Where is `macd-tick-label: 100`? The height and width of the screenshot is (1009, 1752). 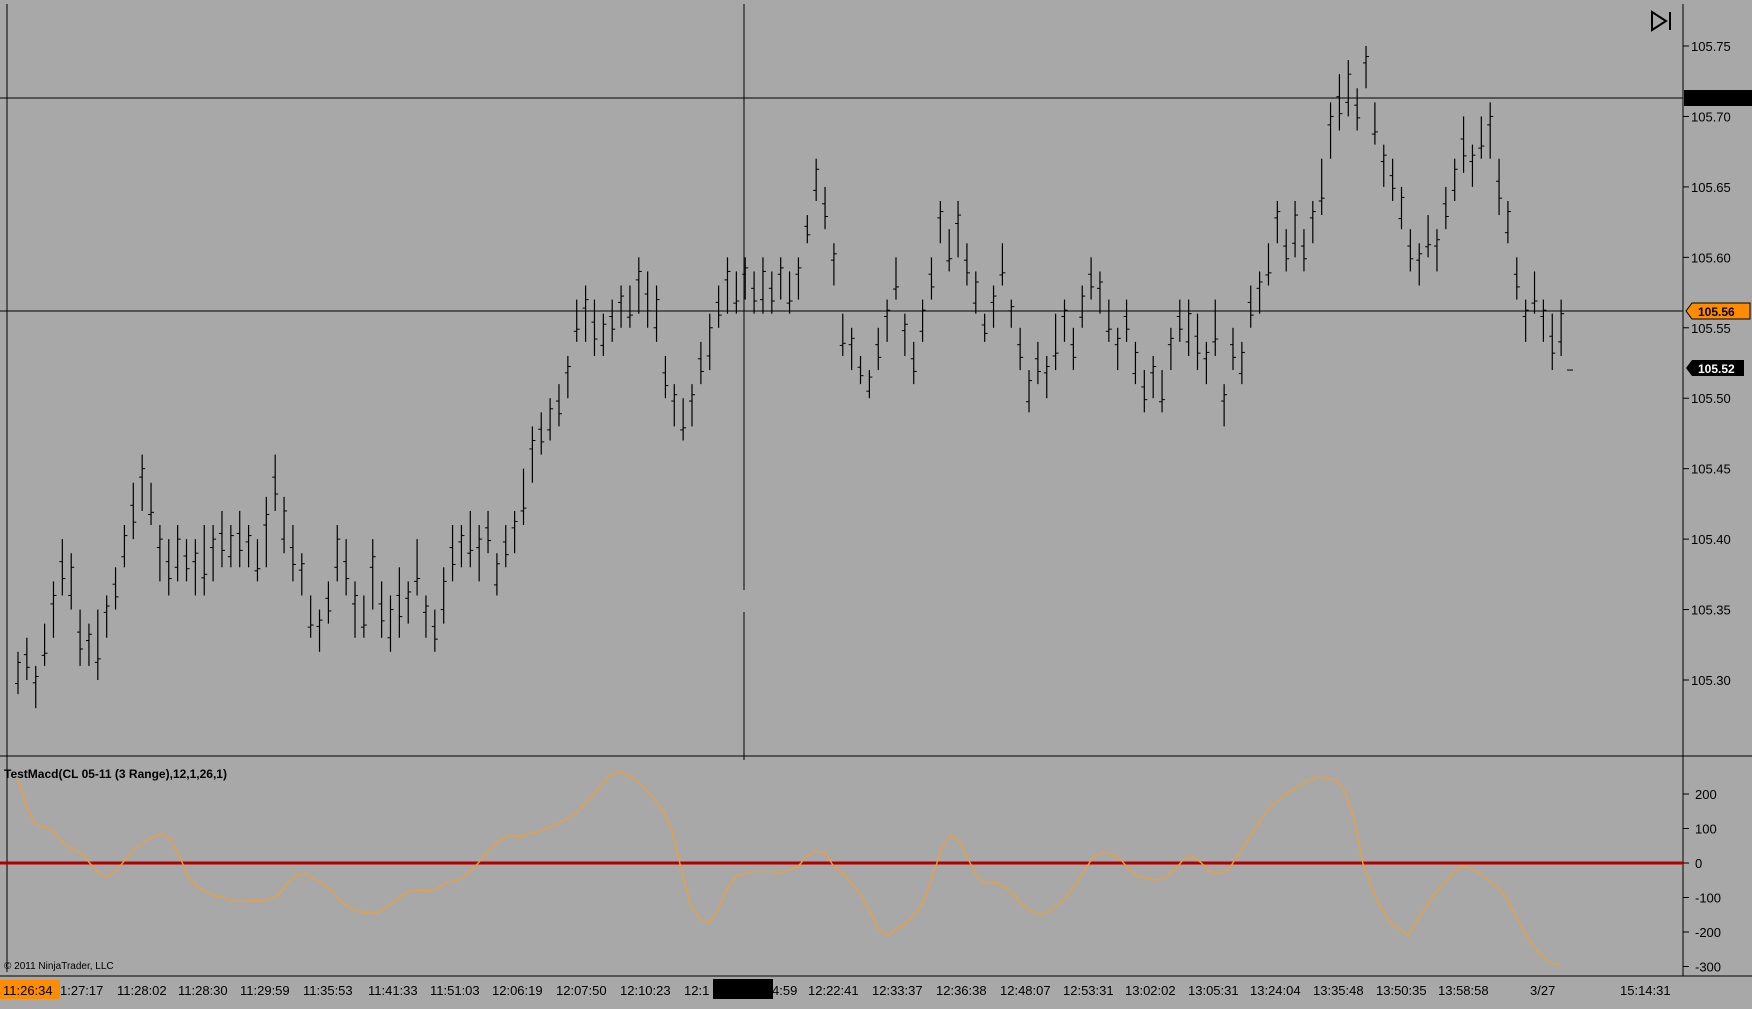
macd-tick-label: 100 is located at coordinates (1706, 829).